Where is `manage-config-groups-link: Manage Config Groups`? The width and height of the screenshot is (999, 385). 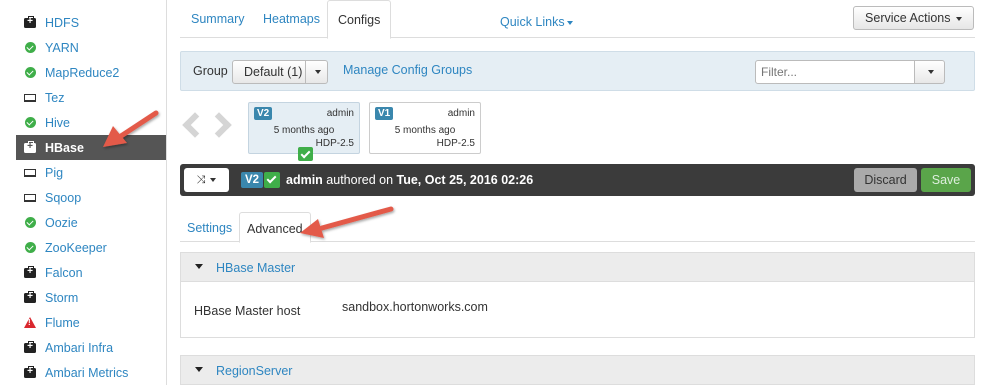
manage-config-groups-link: Manage Config Groups is located at coordinates (407, 70).